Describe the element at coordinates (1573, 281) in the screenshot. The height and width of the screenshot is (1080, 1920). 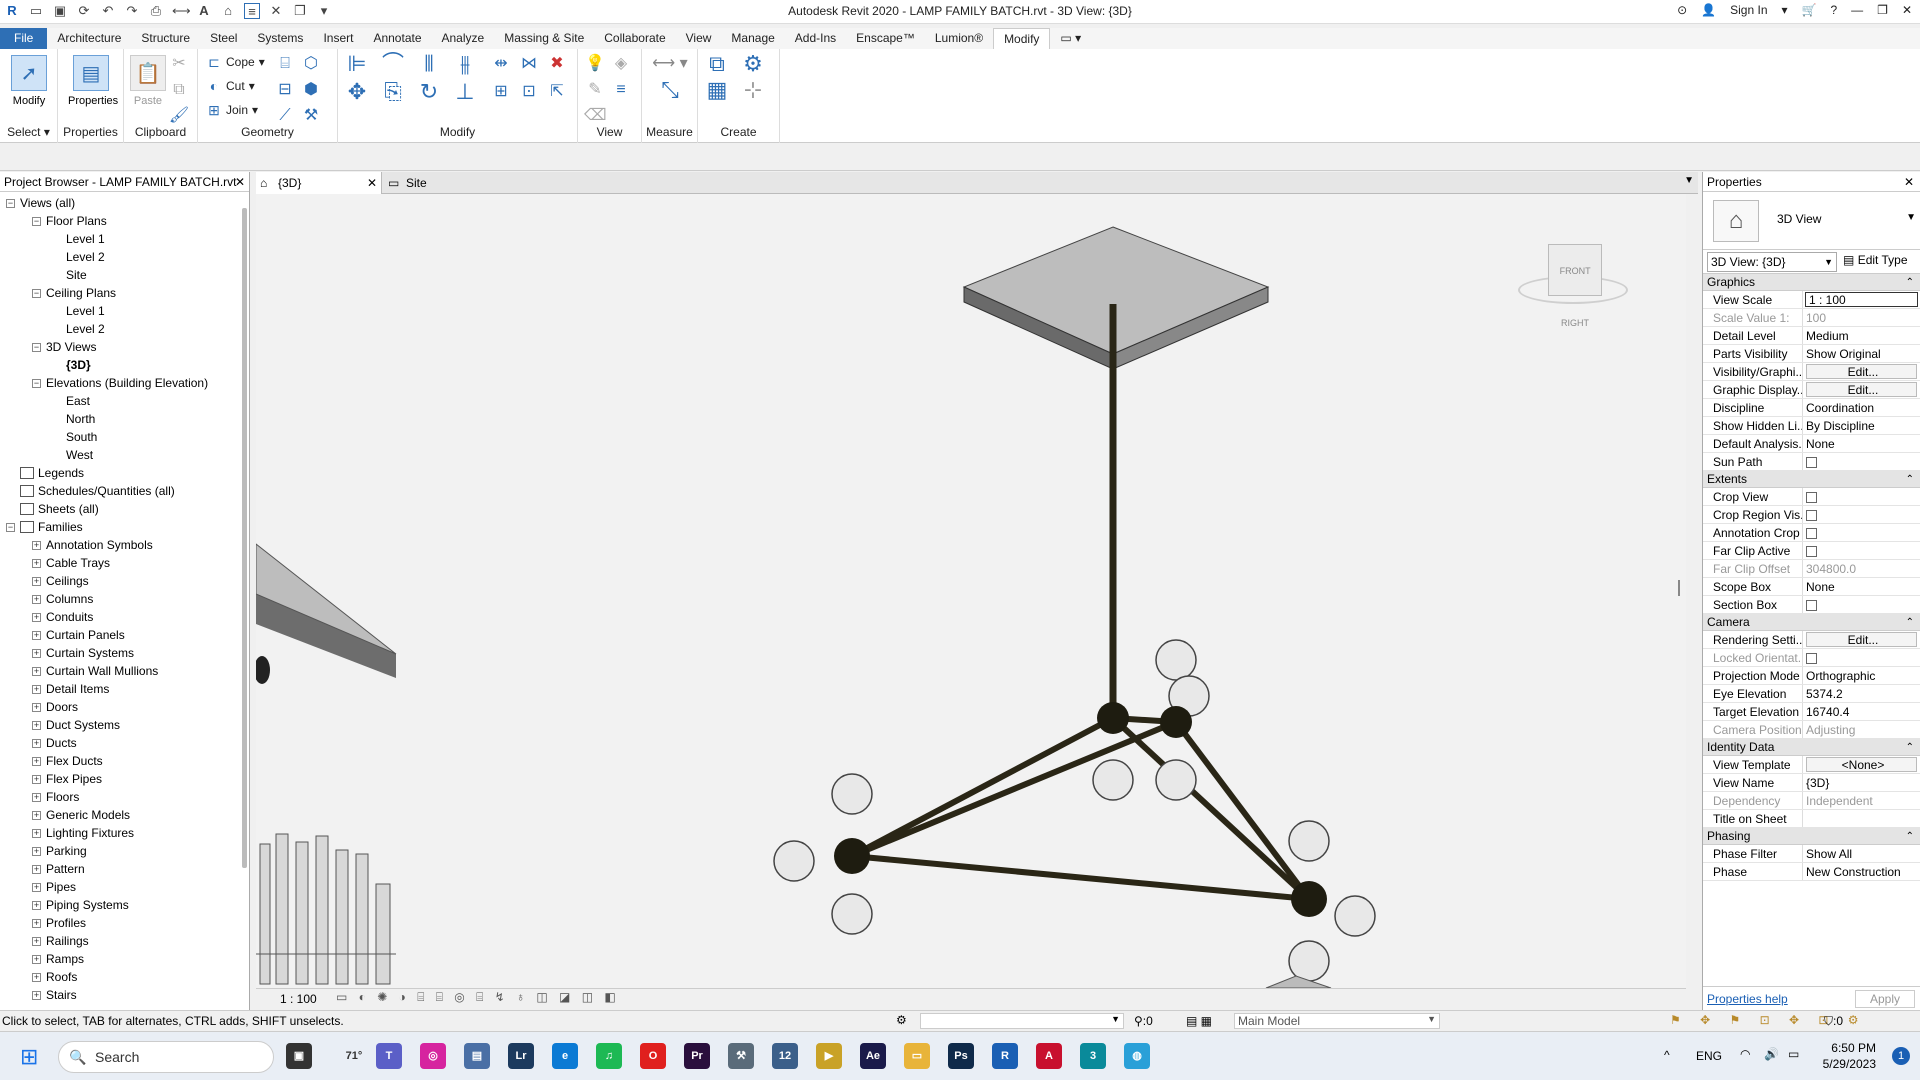
I see `viewcube: FRONT RIGHT` at that location.